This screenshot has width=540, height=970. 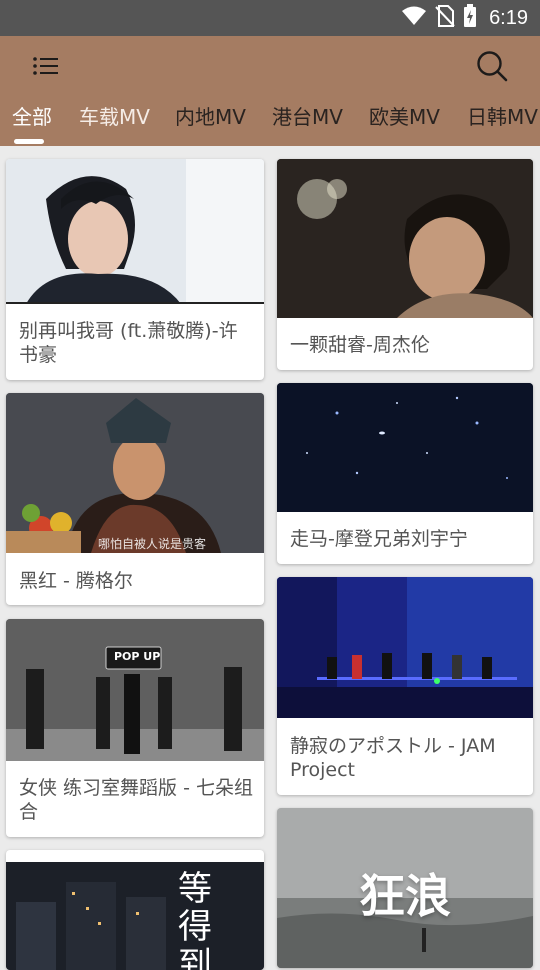 I want to click on mv-card: POP UP 女侠 练习室舞蹈版 - 七朵组合, so click(x=135, y=728).